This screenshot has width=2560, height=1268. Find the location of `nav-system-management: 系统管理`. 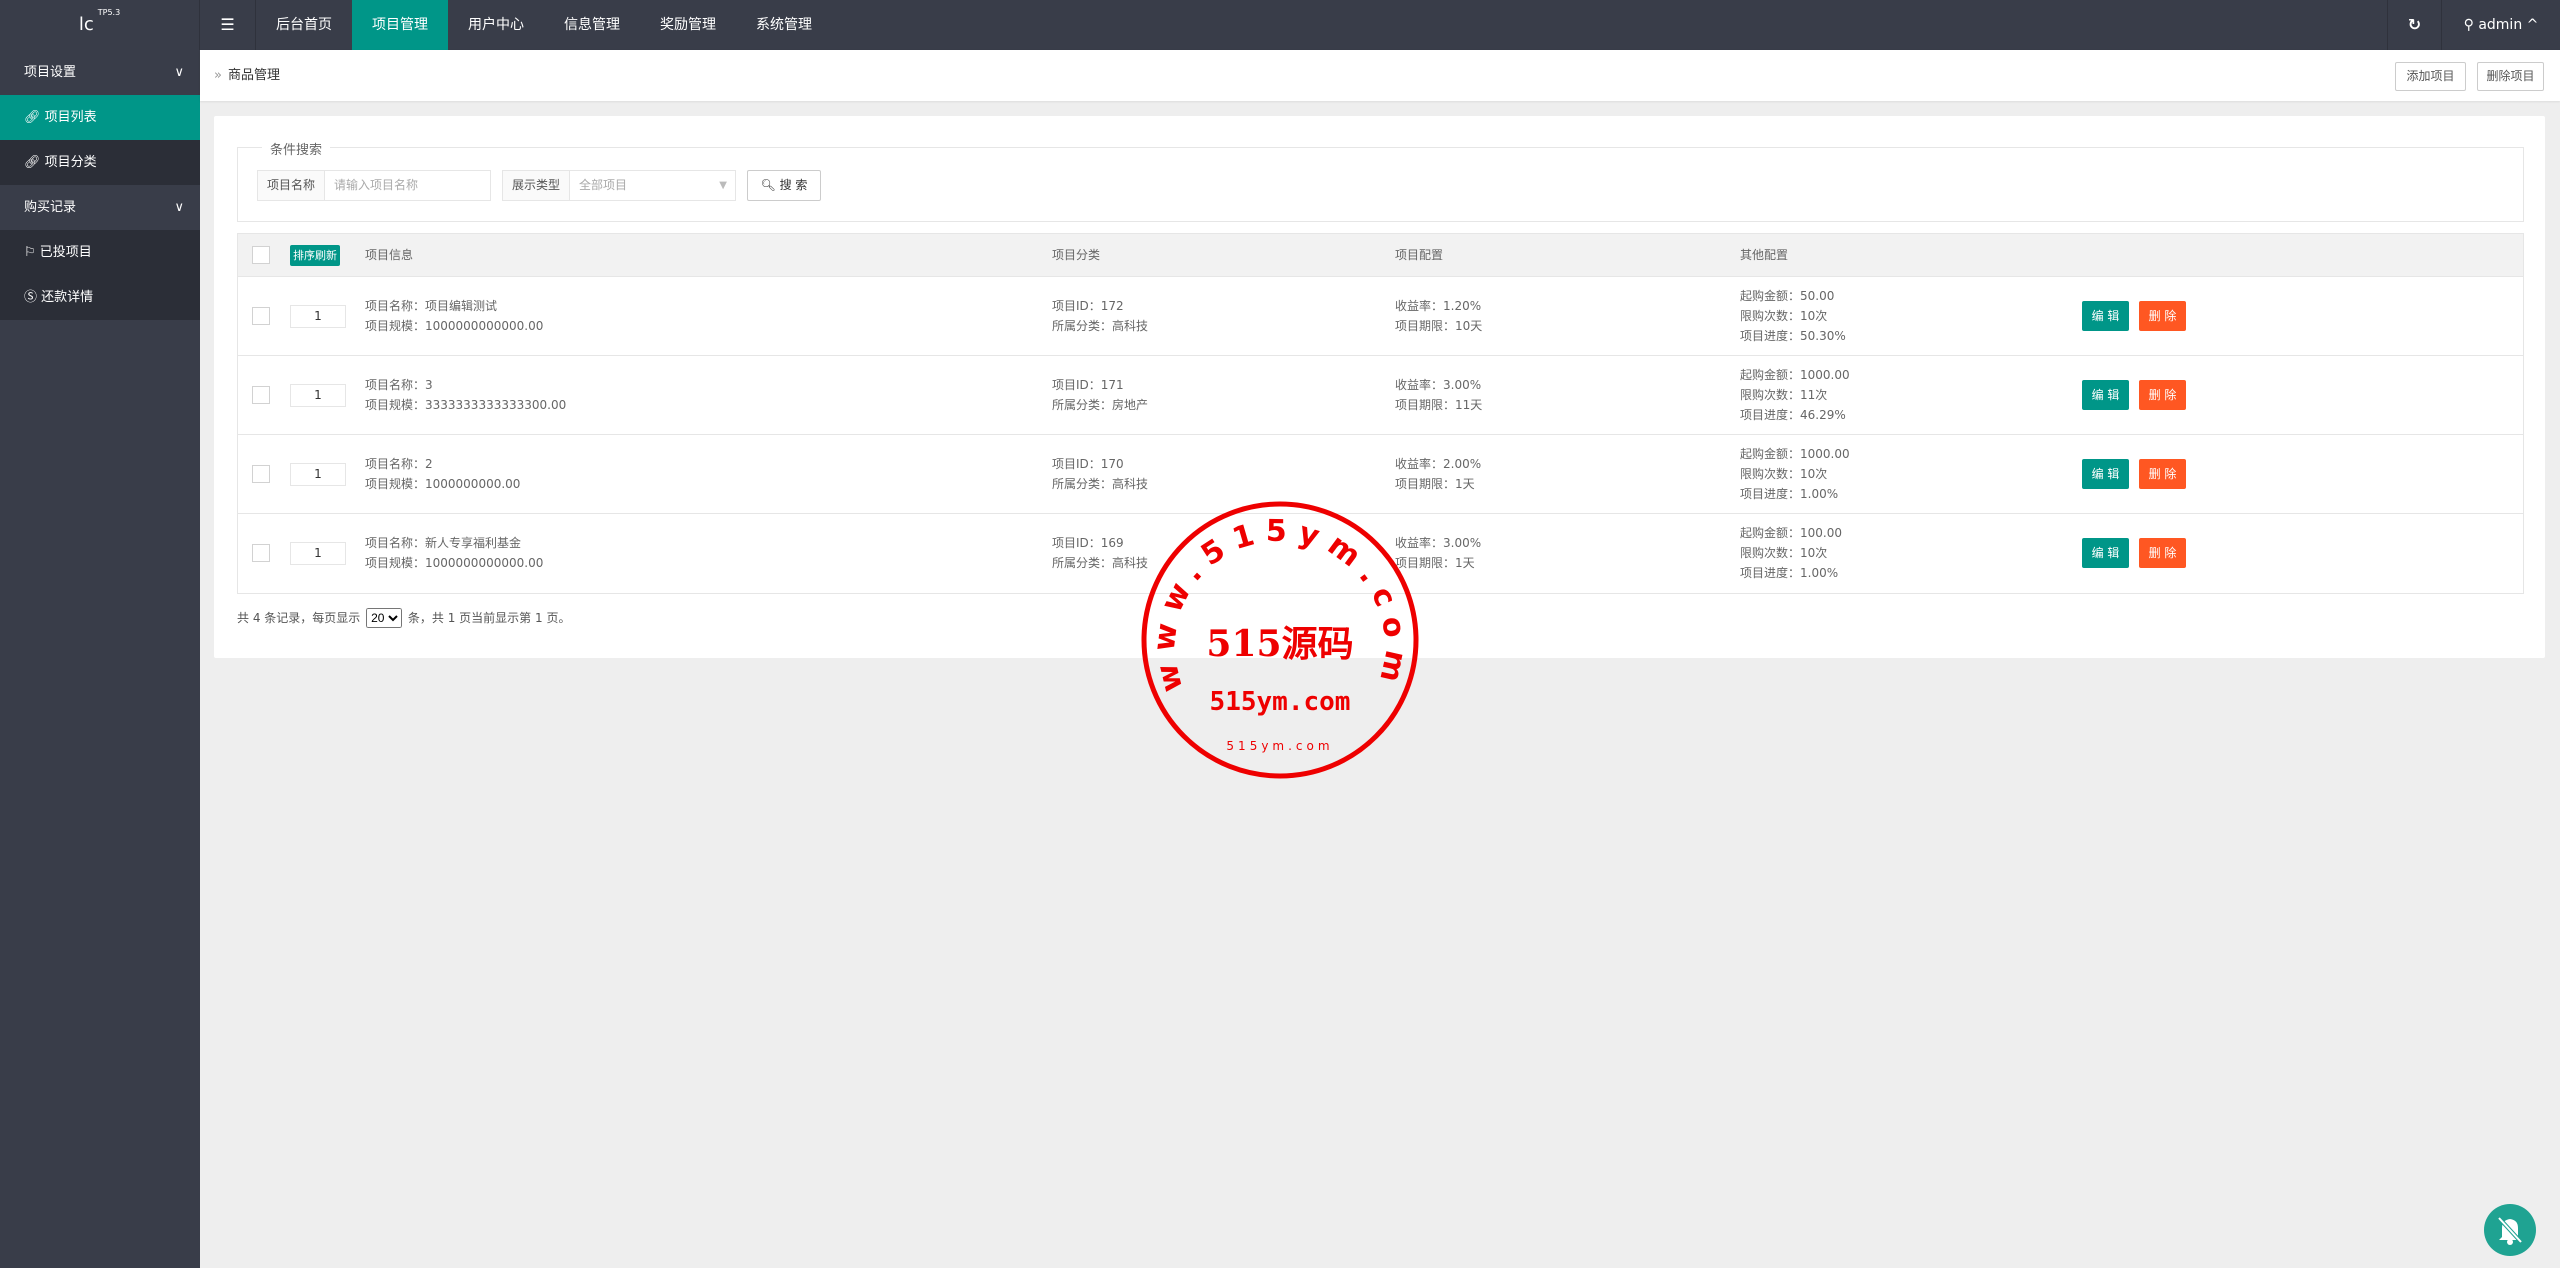

nav-system-management: 系统管理 is located at coordinates (784, 25).